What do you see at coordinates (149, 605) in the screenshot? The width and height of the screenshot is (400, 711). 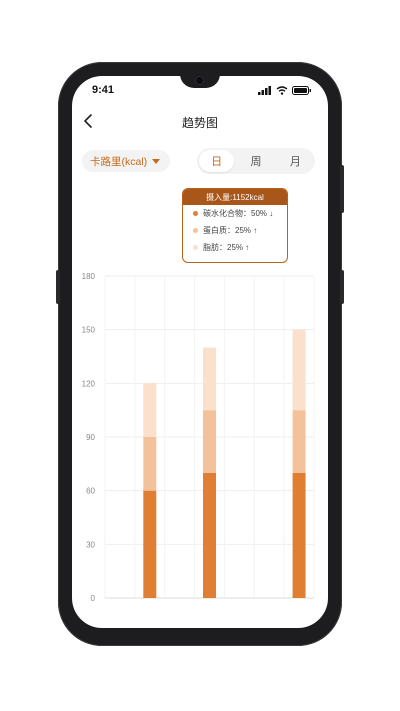 I see `x-tick-label: 5` at bounding box center [149, 605].